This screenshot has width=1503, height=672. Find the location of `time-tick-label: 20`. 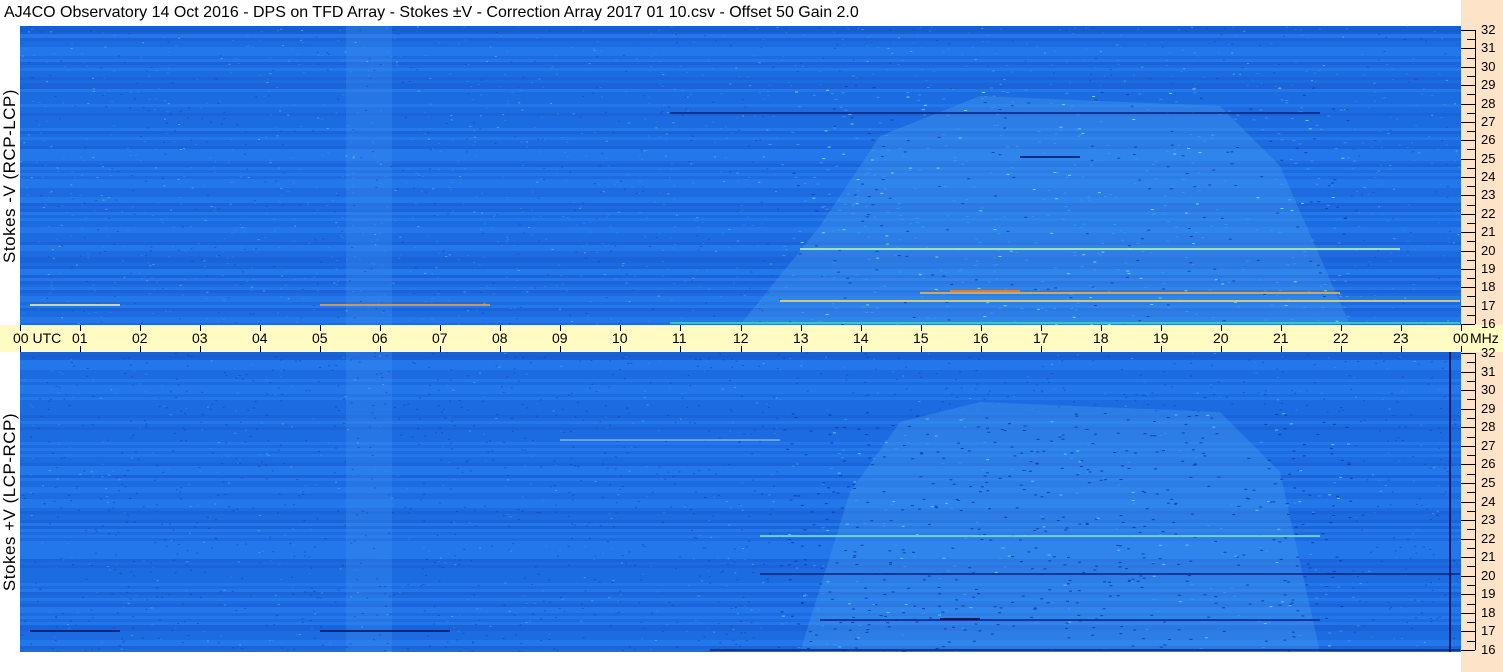

time-tick-label: 20 is located at coordinates (1221, 338).